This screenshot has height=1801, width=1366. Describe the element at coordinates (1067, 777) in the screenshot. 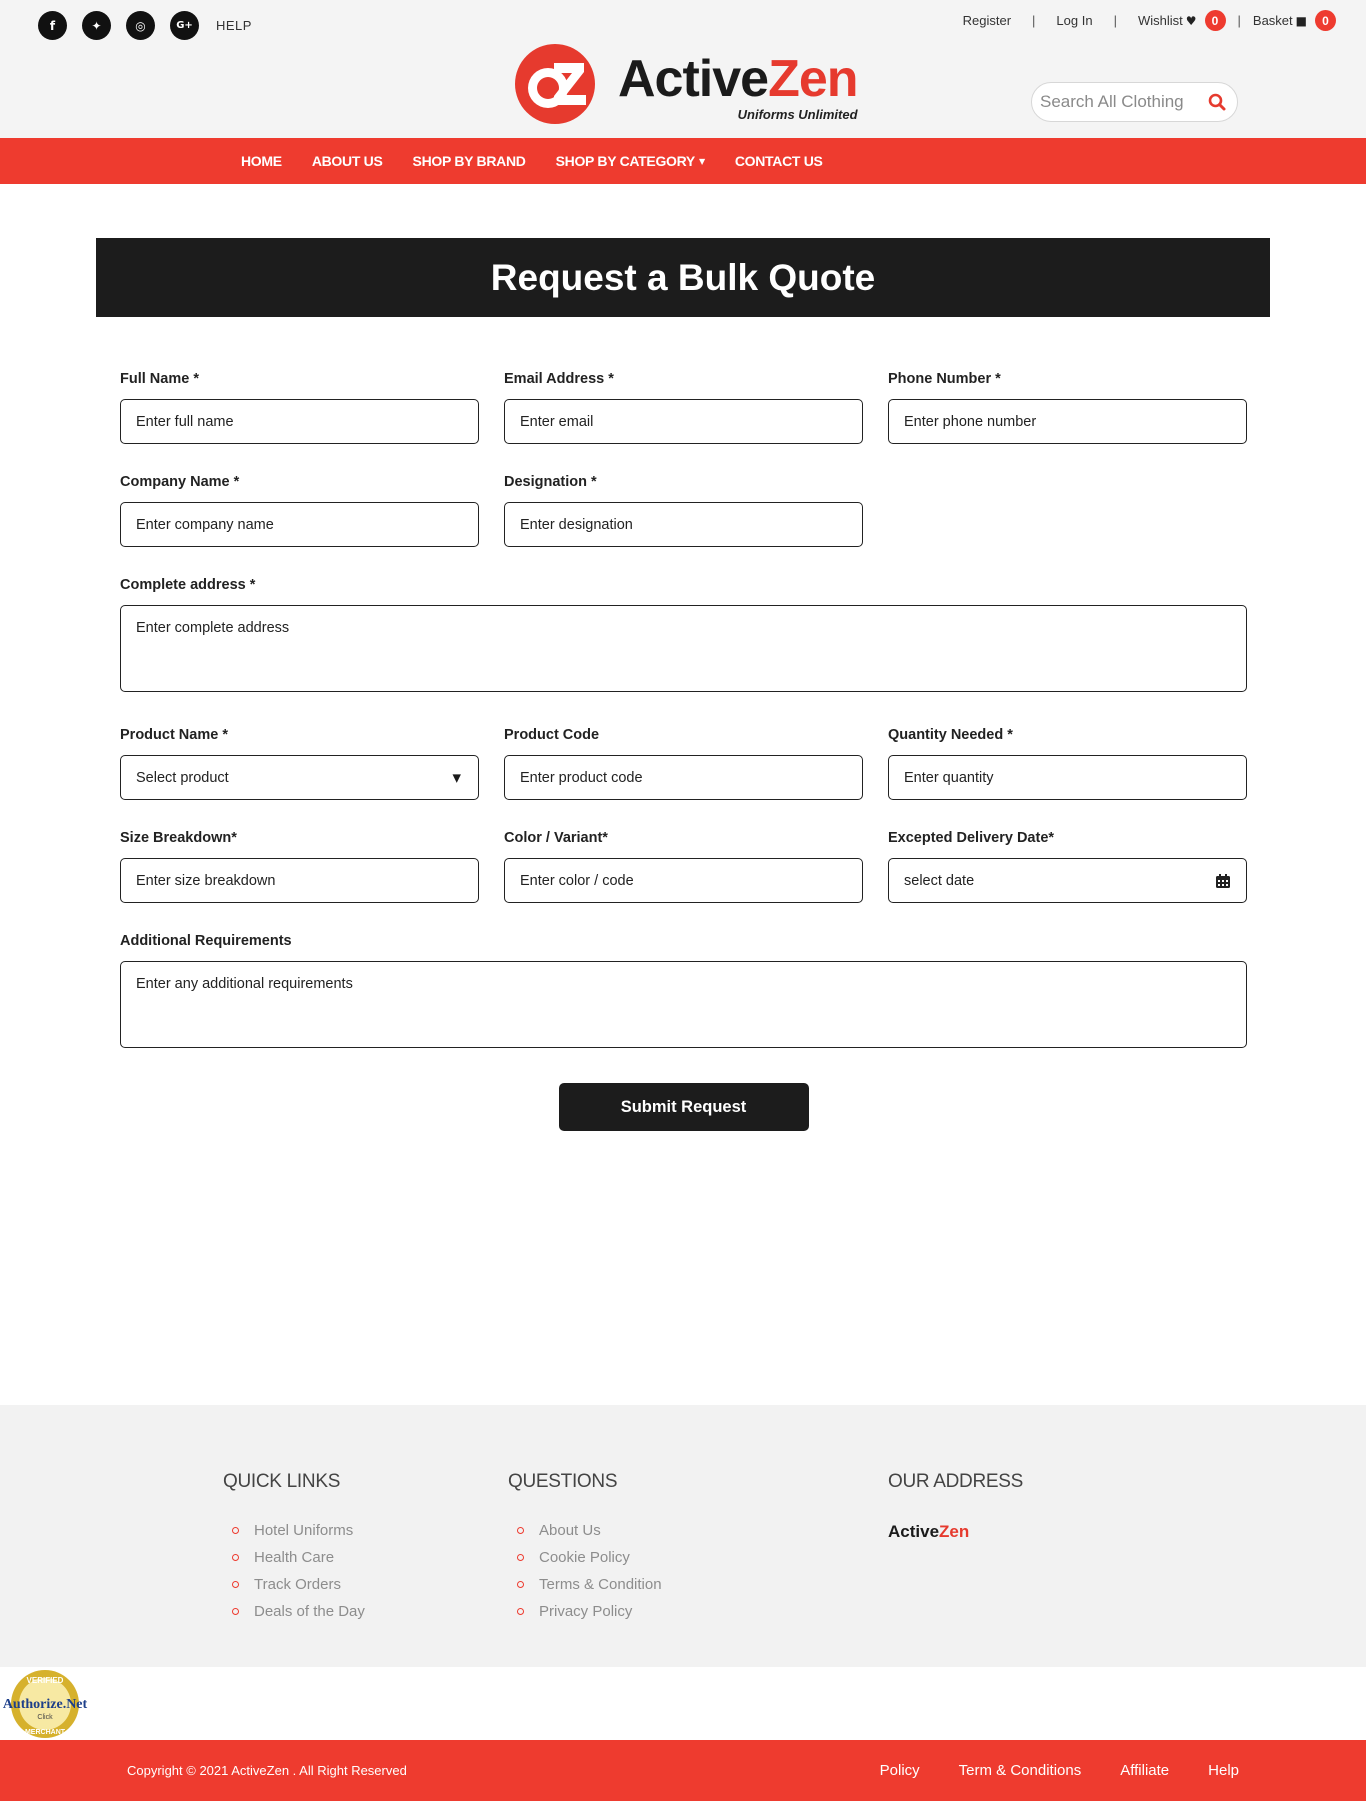

I see `quantity-input` at that location.